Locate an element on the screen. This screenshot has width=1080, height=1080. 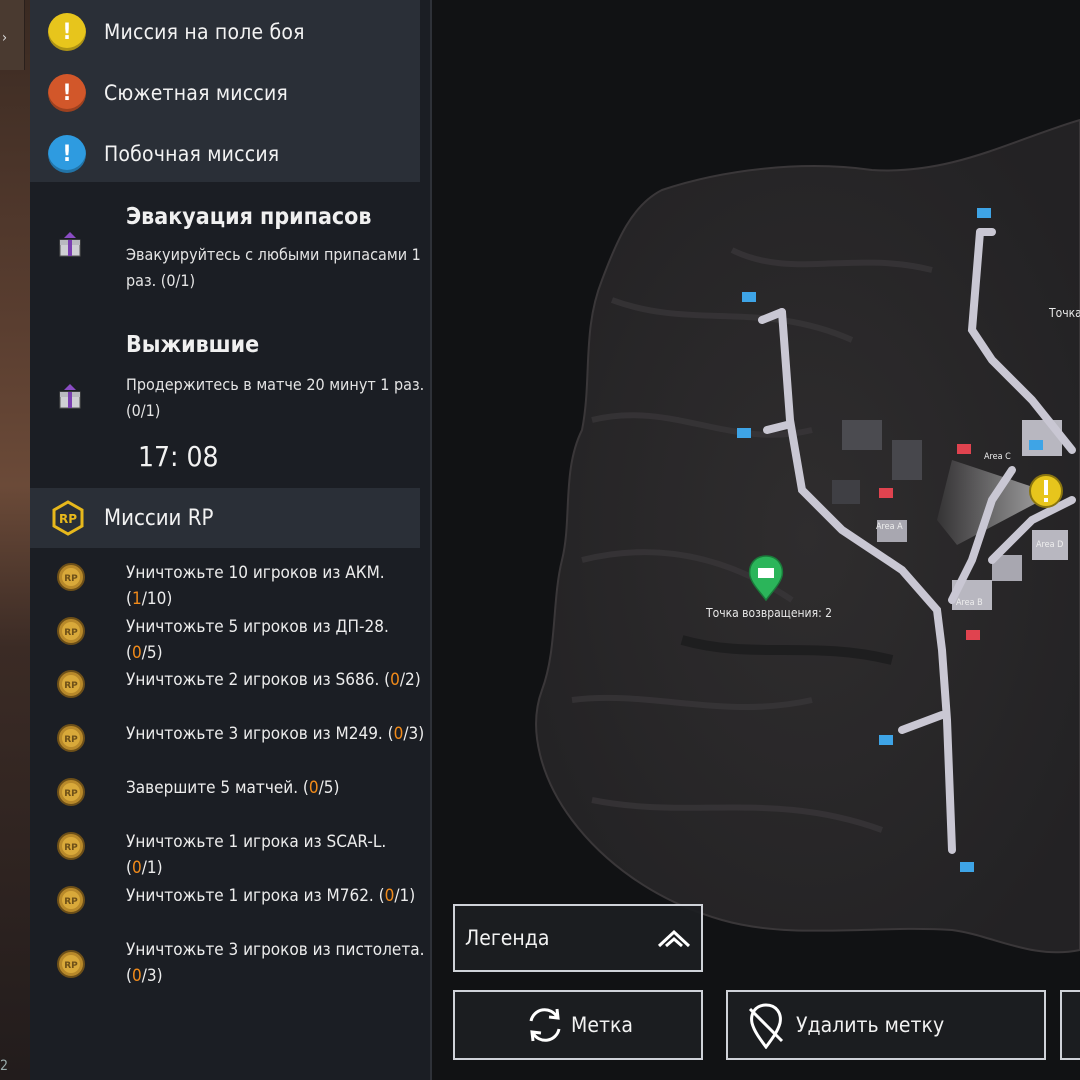
chevron-right-icon: › is located at coordinates (4, 38).